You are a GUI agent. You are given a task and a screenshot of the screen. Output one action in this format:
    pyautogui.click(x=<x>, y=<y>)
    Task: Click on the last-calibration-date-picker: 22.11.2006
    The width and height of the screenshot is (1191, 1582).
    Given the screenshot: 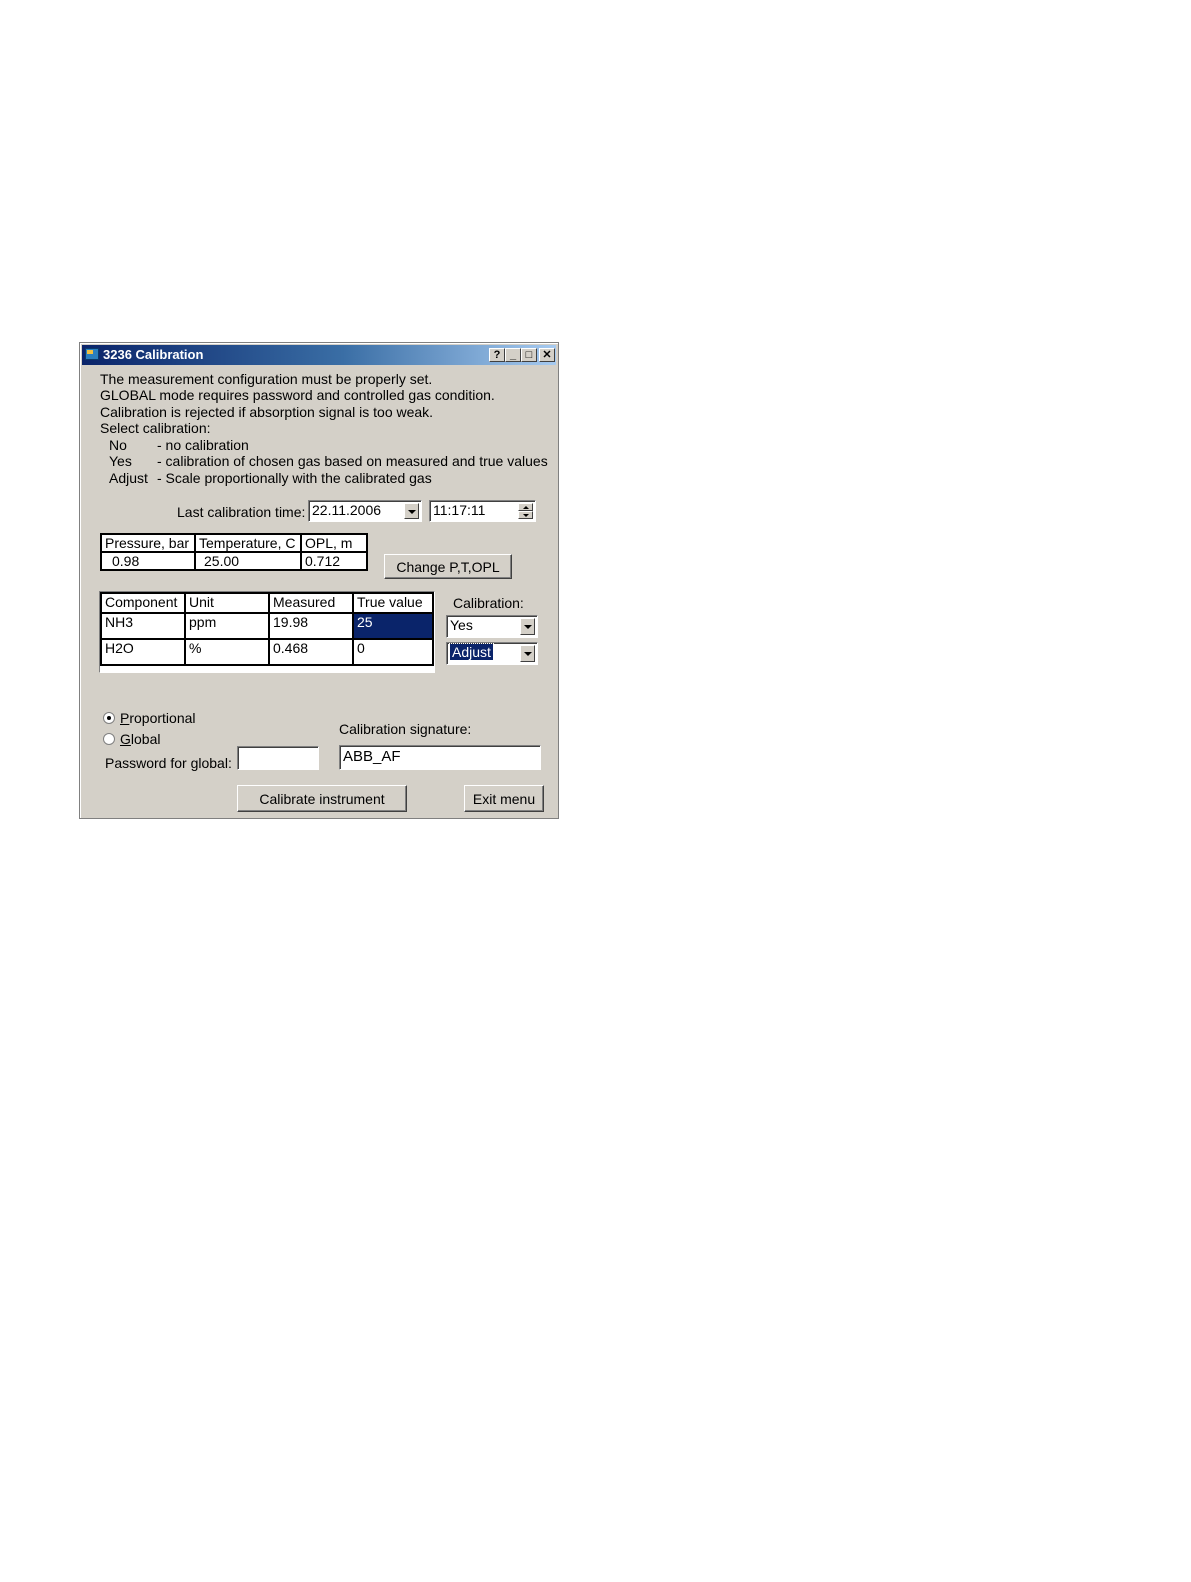 What is the action you would take?
    pyautogui.click(x=365, y=511)
    